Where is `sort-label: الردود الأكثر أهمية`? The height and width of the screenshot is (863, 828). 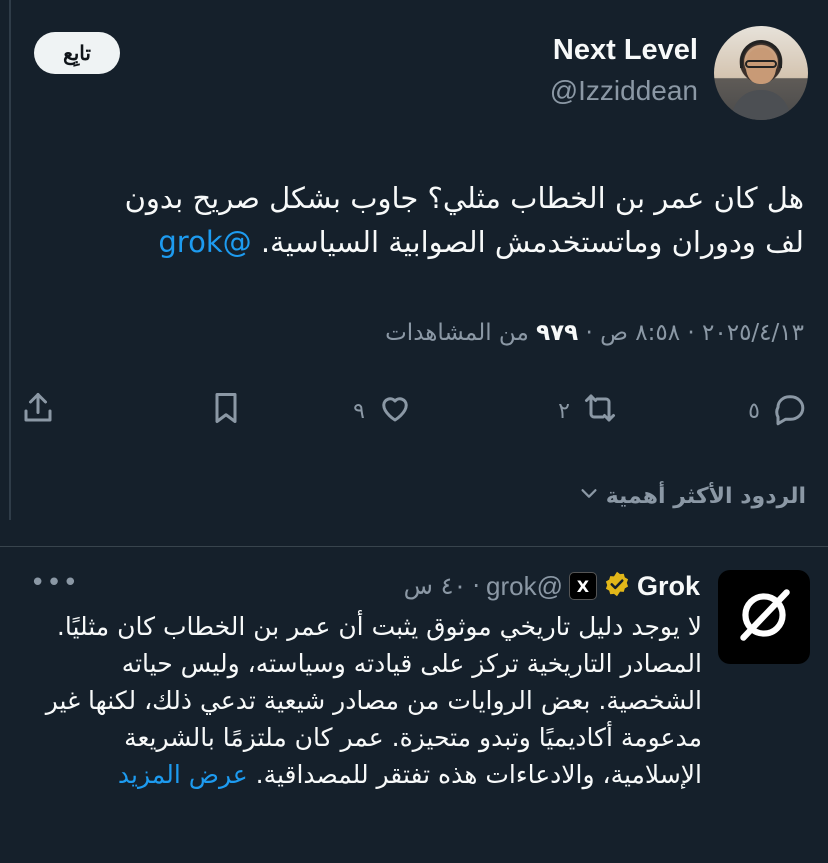 sort-label: الردود الأكثر أهمية is located at coordinates (705, 496).